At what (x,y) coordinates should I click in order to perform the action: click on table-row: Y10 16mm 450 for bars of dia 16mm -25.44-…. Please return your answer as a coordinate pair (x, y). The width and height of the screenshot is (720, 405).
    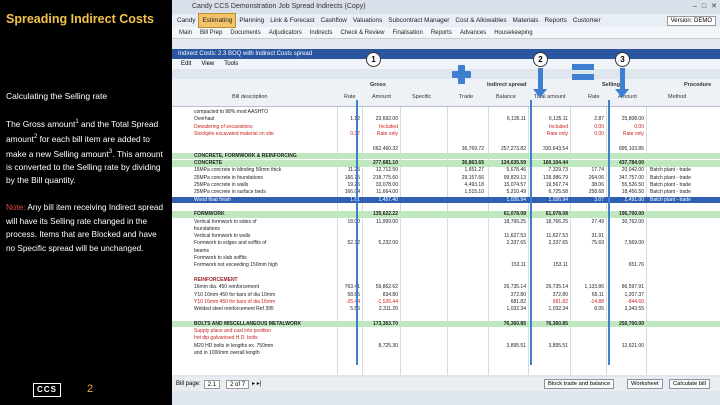
    Looking at the image, I should click on (446, 302).